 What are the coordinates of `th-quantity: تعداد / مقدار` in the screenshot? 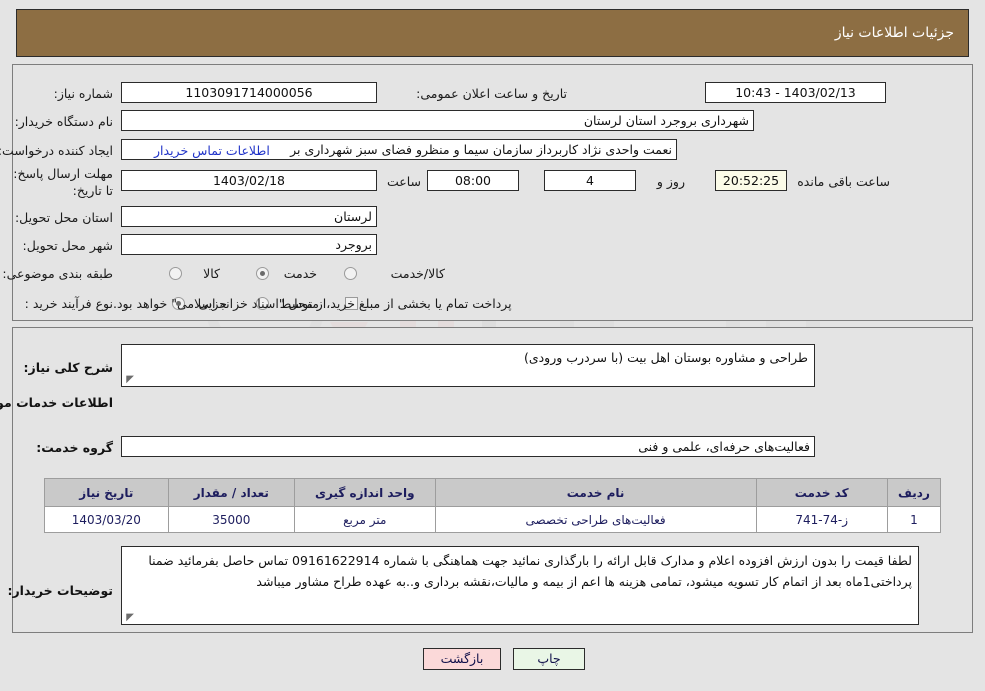 It's located at (231, 492).